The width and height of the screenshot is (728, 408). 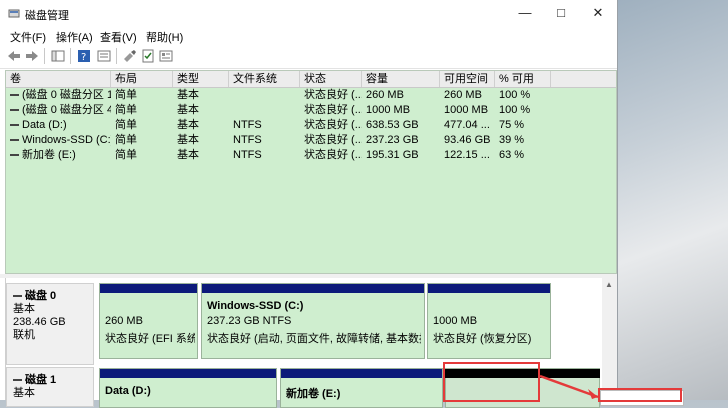 What do you see at coordinates (609, 284) in the screenshot?
I see `scroll-up-icon: ▲` at bounding box center [609, 284].